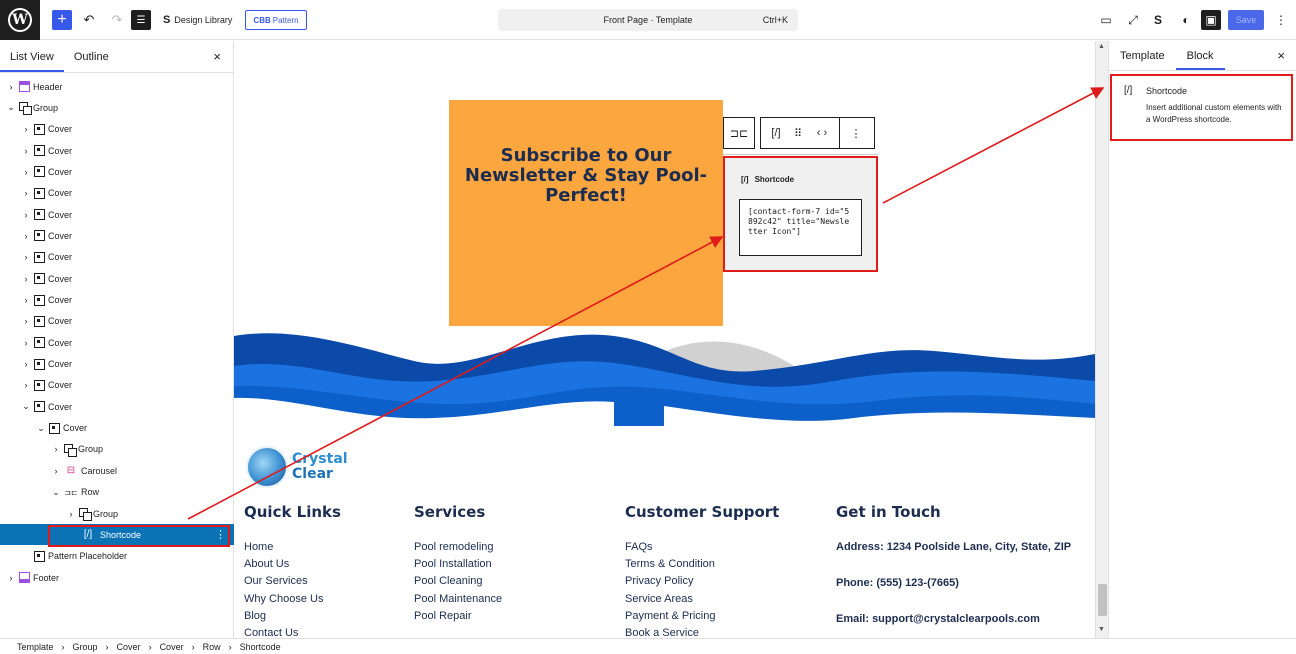 Image resolution: width=1296 pixels, height=654 pixels. I want to click on breadcrumb-item: Template, so click(35, 647).